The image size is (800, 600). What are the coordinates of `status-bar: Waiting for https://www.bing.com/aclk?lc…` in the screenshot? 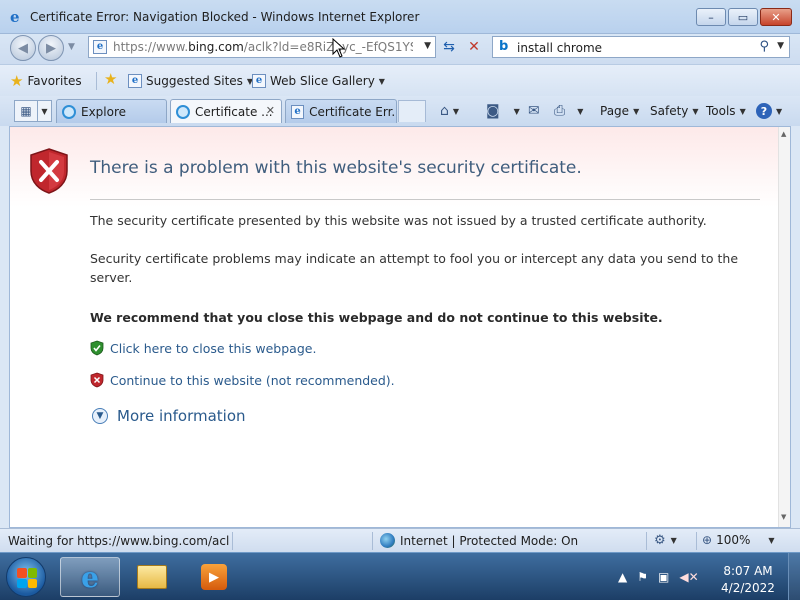 It's located at (400, 540).